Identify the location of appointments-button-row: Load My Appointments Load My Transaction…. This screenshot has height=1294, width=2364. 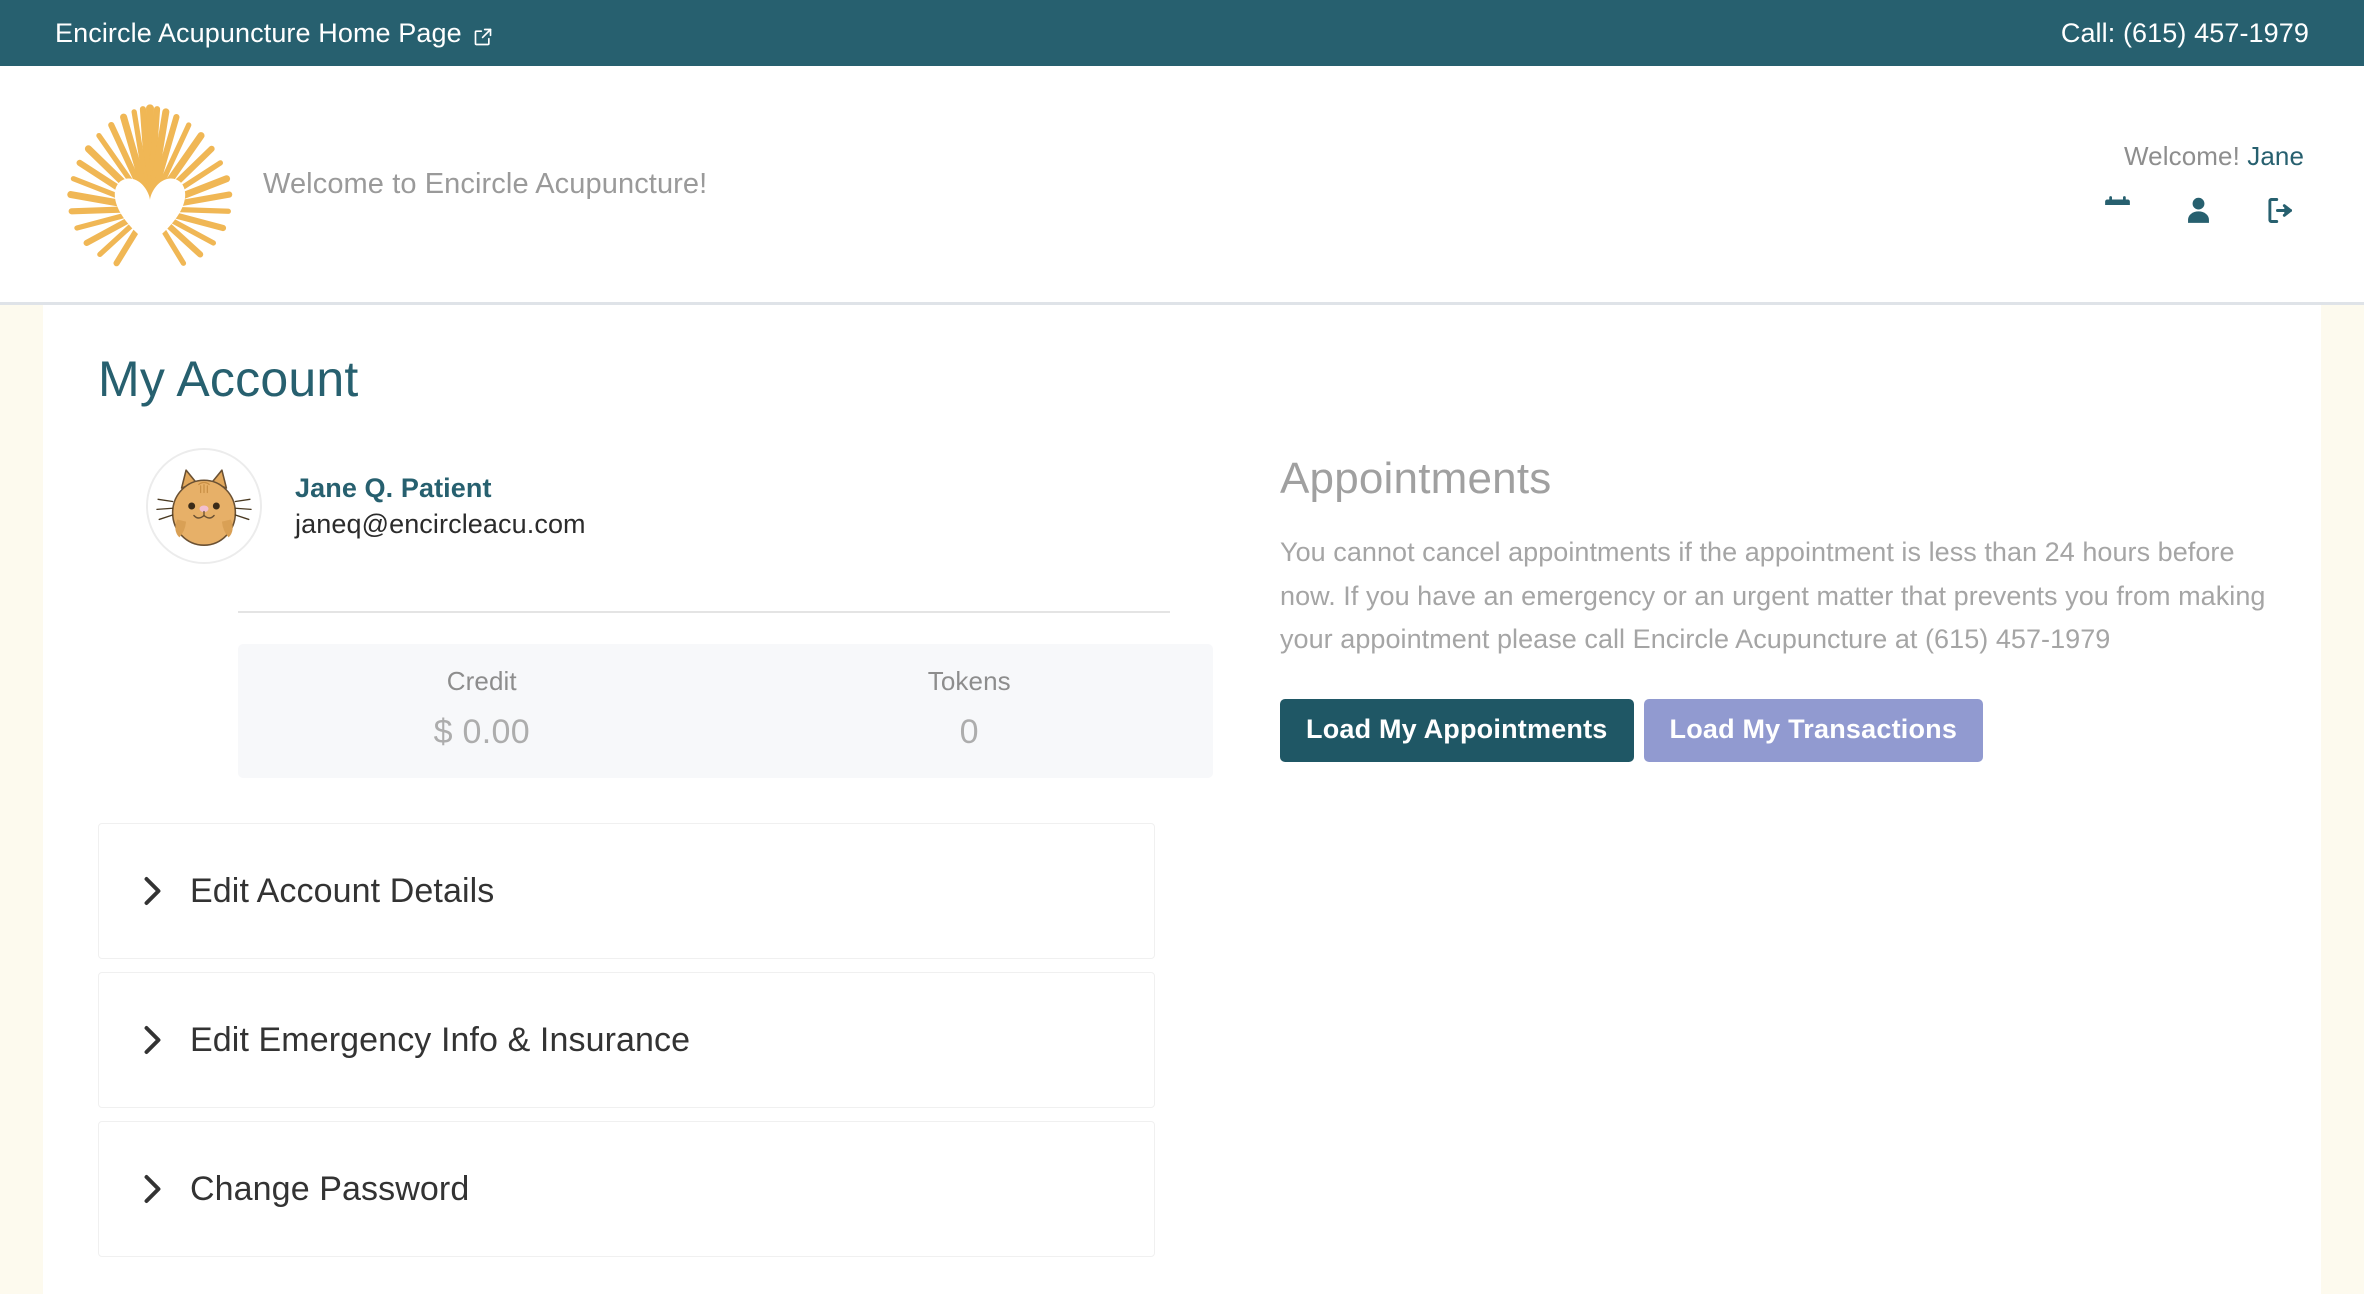
(1773, 731).